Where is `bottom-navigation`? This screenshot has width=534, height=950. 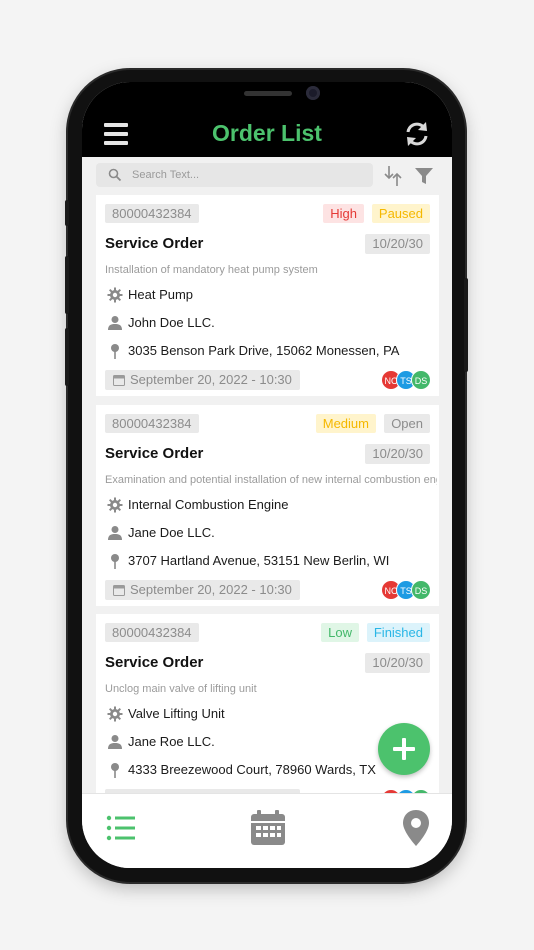 bottom-navigation is located at coordinates (267, 830).